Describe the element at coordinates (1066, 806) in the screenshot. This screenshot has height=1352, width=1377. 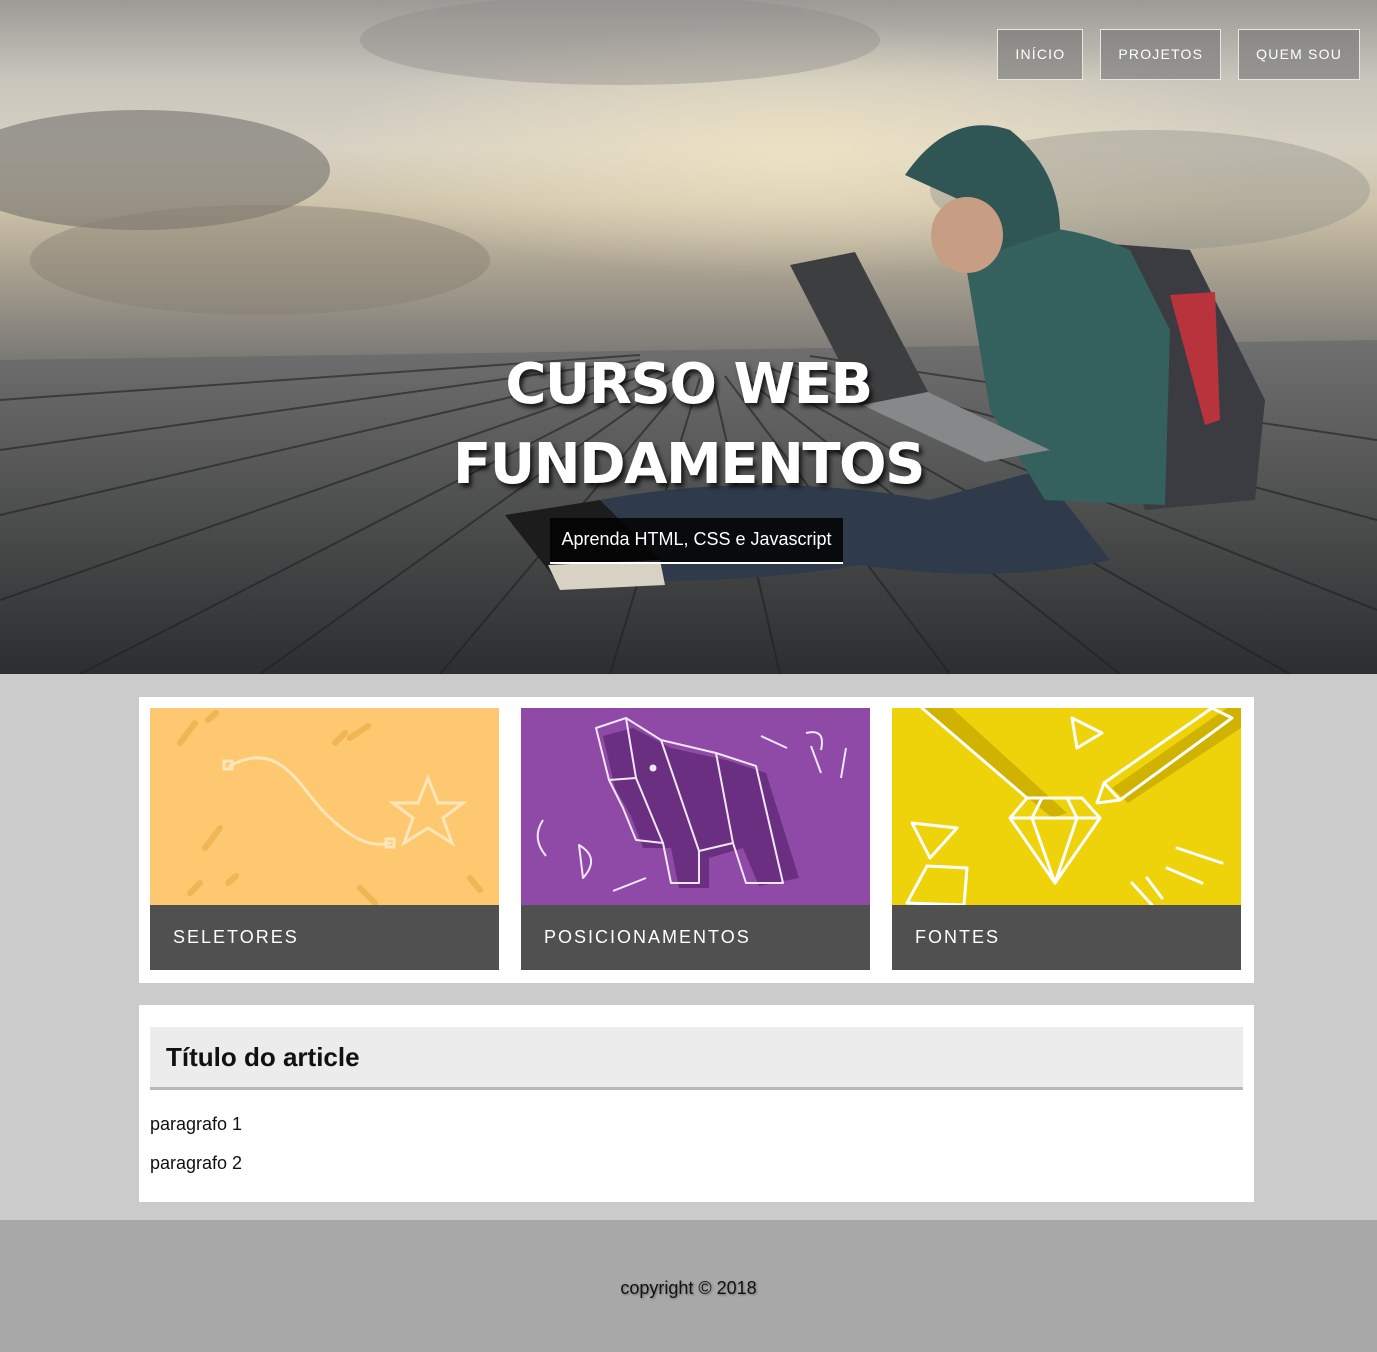
I see `diamond-pencil-illustration-icon` at that location.